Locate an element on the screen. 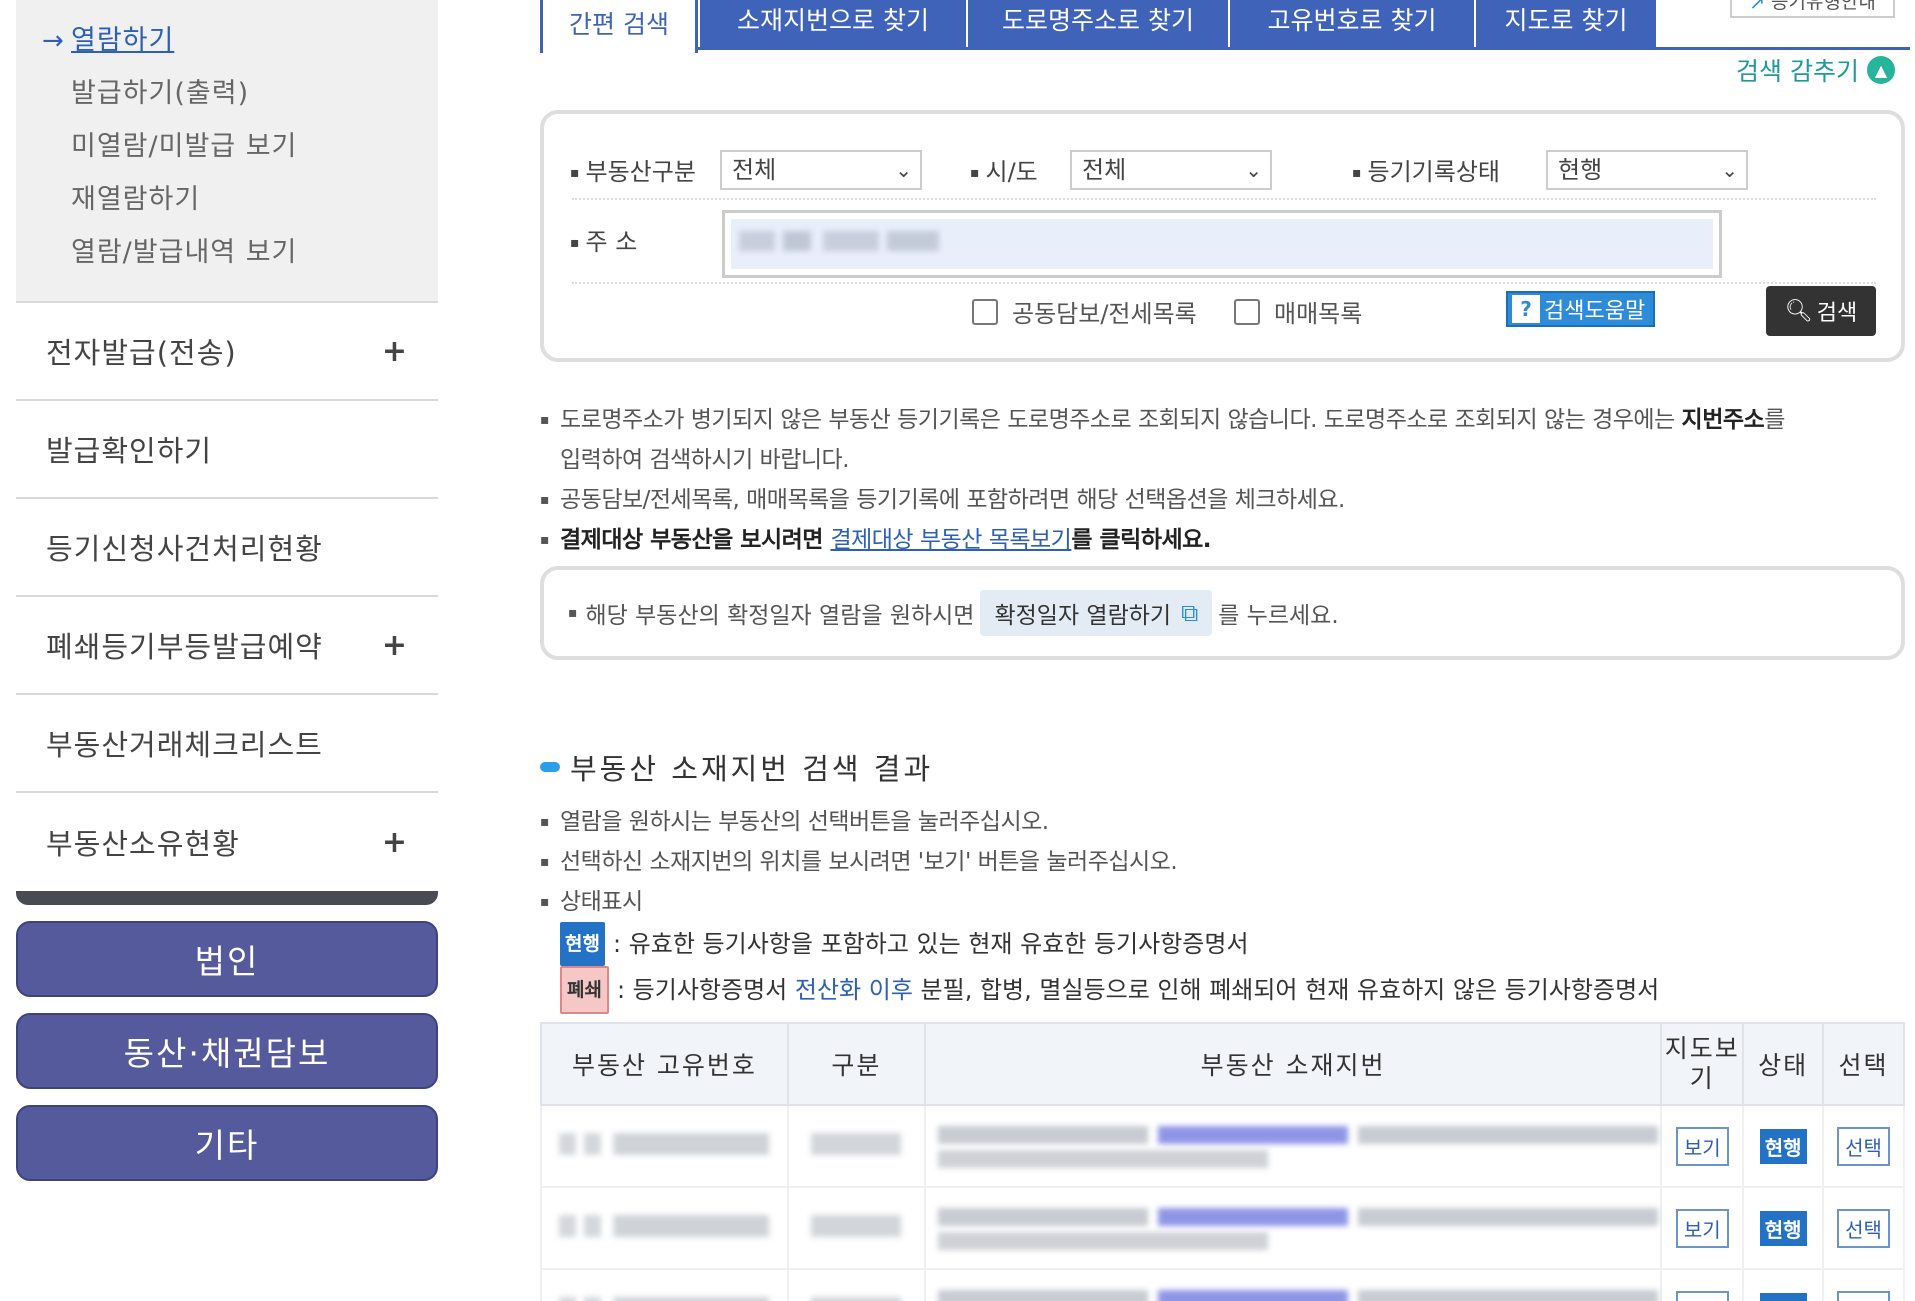 The image size is (1915, 1301). region-select: 전체 ⌄ is located at coordinates (1171, 170).